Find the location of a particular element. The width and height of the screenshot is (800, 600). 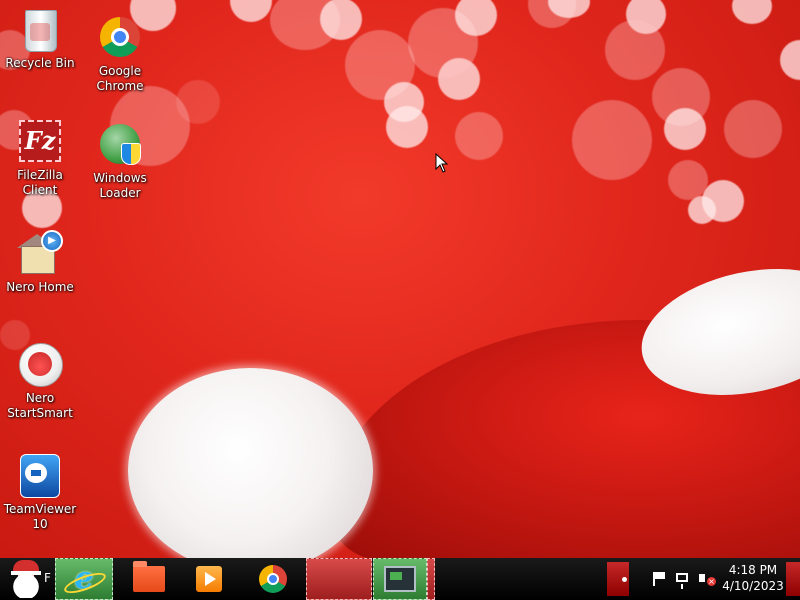

folder-icon is located at coordinates (149, 576).